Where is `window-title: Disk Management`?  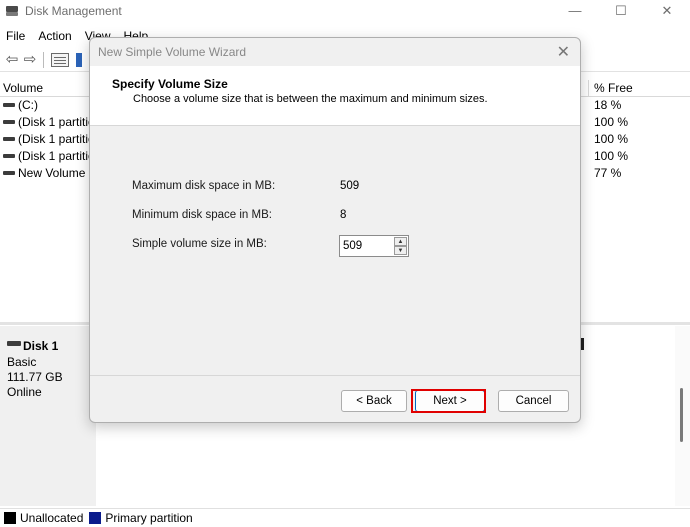 window-title: Disk Management is located at coordinates (73, 11).